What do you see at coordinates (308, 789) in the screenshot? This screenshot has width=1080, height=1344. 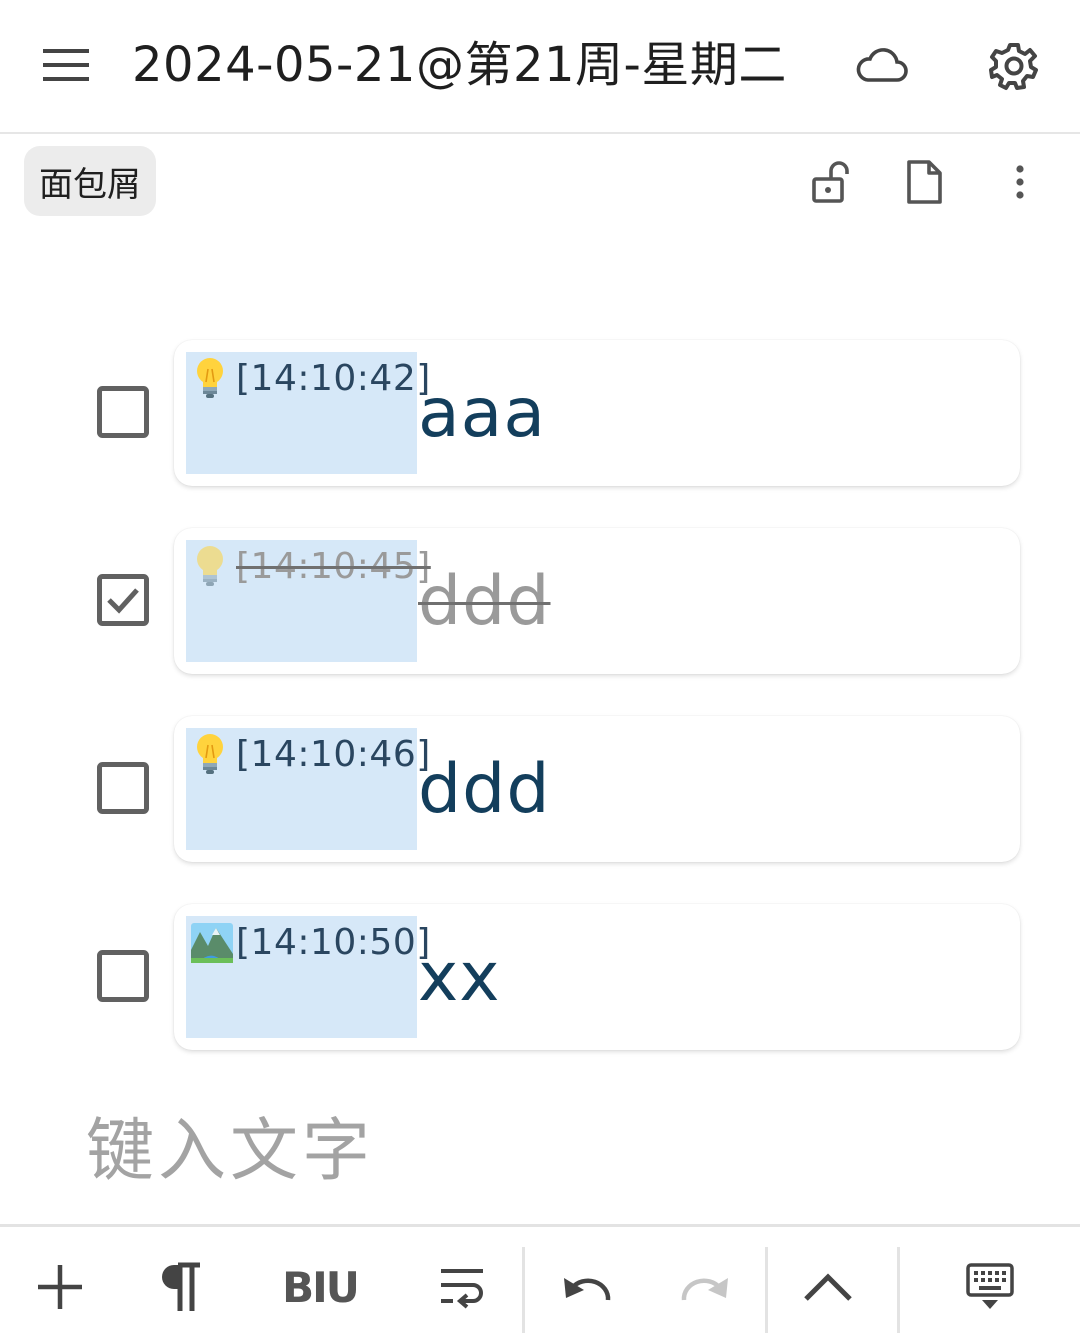 I see `timestamp-highlight: [14:10:46]` at bounding box center [308, 789].